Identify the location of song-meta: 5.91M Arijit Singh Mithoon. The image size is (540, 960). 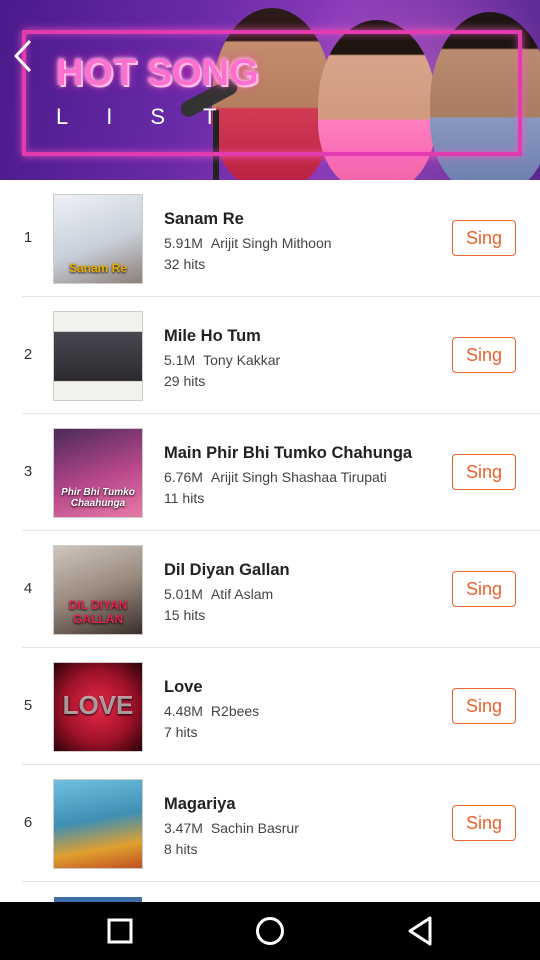
(248, 243).